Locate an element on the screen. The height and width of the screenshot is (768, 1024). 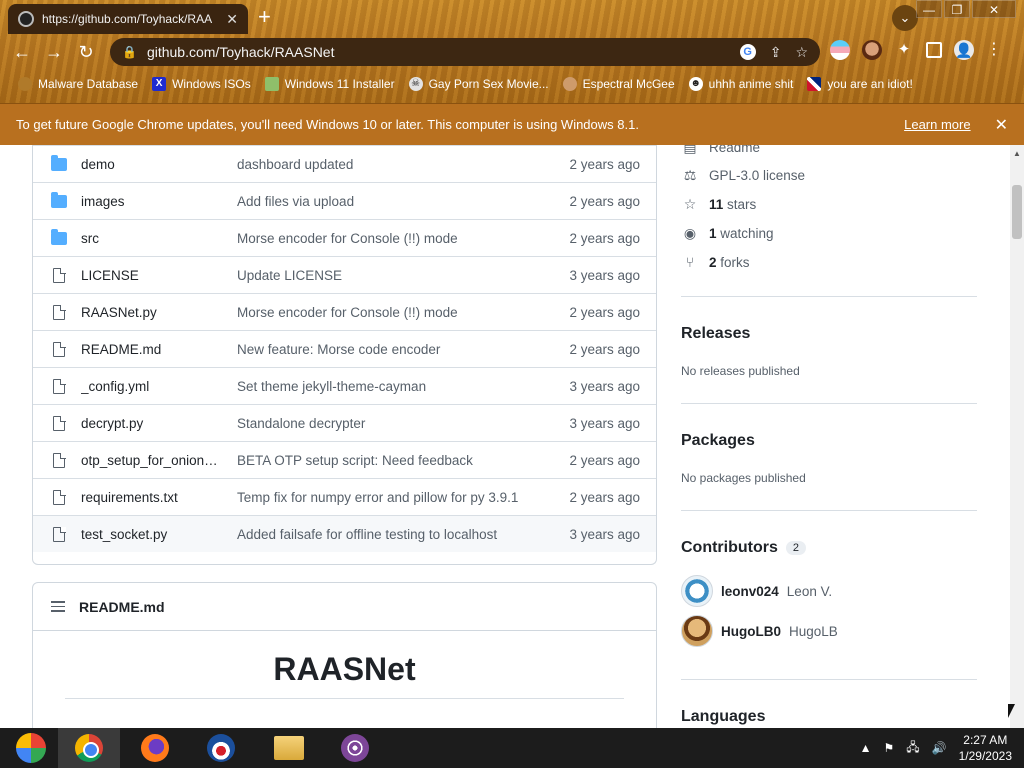
bookmark-anime: ☻ uhhh anime shit is located at coordinates (740, 84).